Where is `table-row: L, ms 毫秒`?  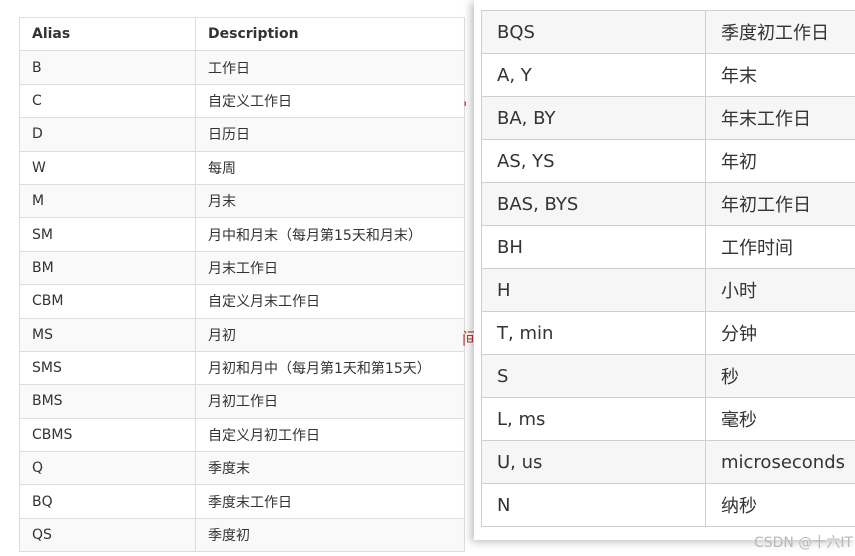 table-row: L, ms 毫秒 is located at coordinates (668, 419).